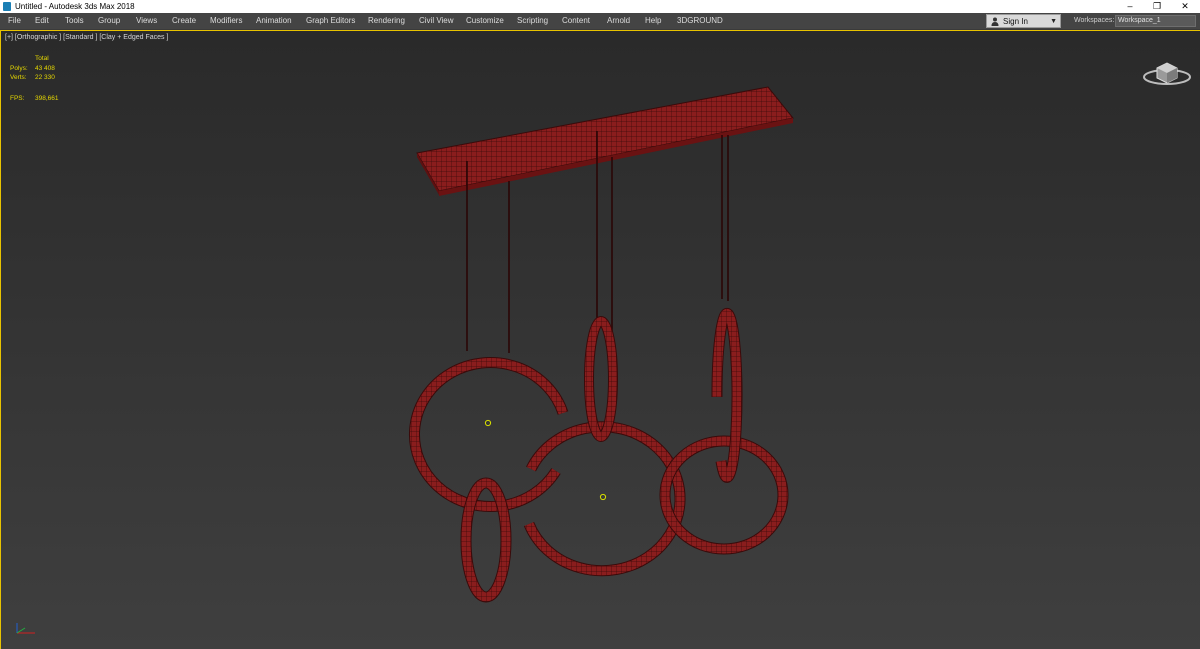 The image size is (1200, 649). I want to click on sign-in-dropdown: Sign In ▼, so click(1023, 21).